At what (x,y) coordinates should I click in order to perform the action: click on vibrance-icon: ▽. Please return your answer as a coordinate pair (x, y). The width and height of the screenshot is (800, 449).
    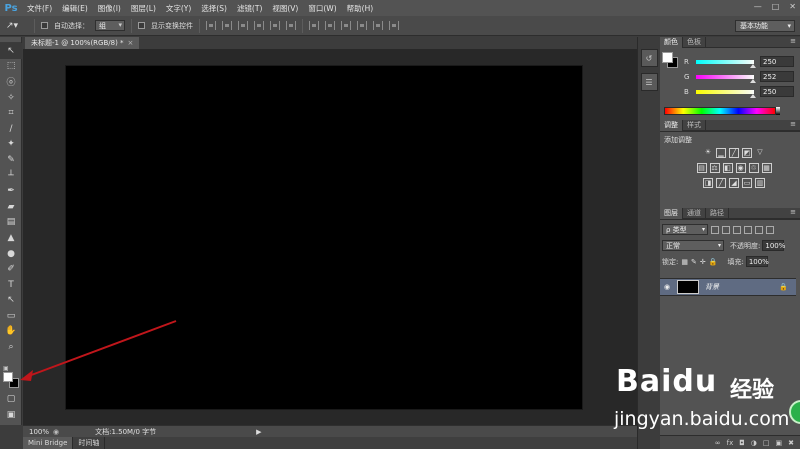
    Looking at the image, I should click on (760, 153).